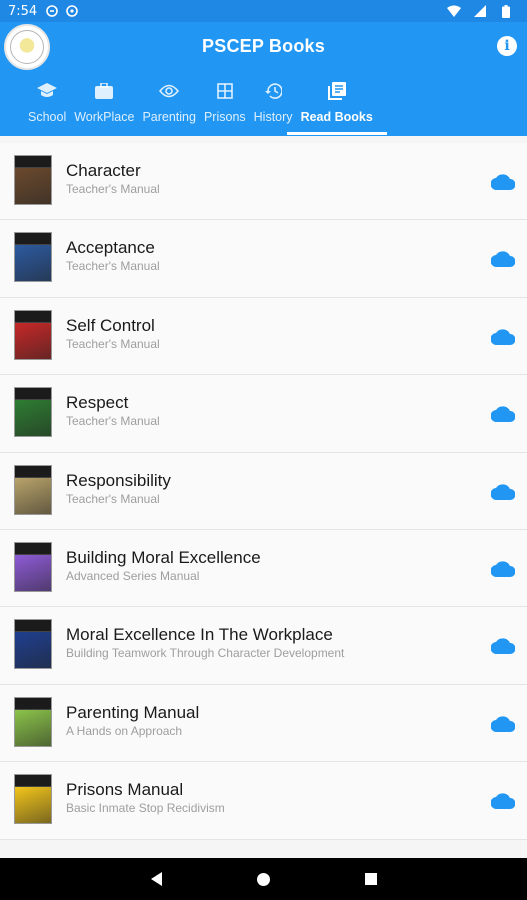 This screenshot has width=527, height=900. I want to click on list-item: Character Teacher's Manual, so click(263, 182).